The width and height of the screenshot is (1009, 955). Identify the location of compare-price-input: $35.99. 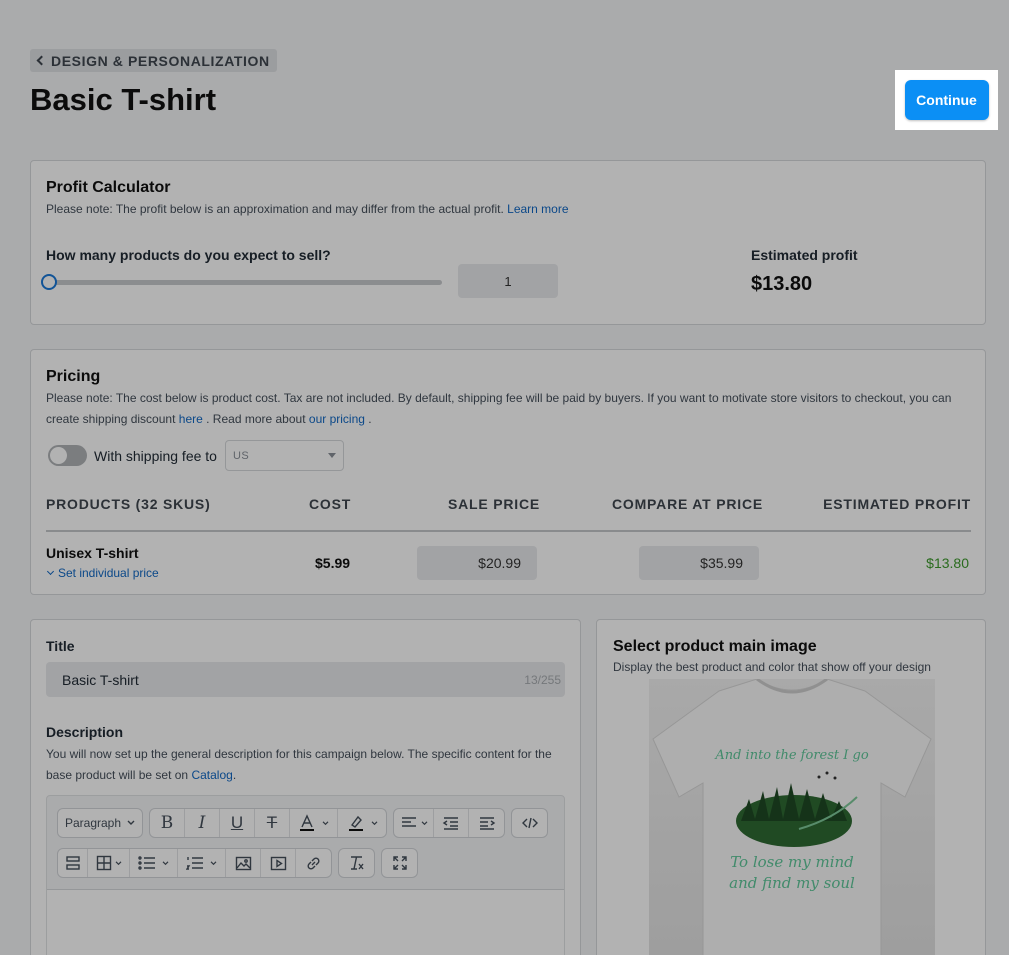
(699, 563).